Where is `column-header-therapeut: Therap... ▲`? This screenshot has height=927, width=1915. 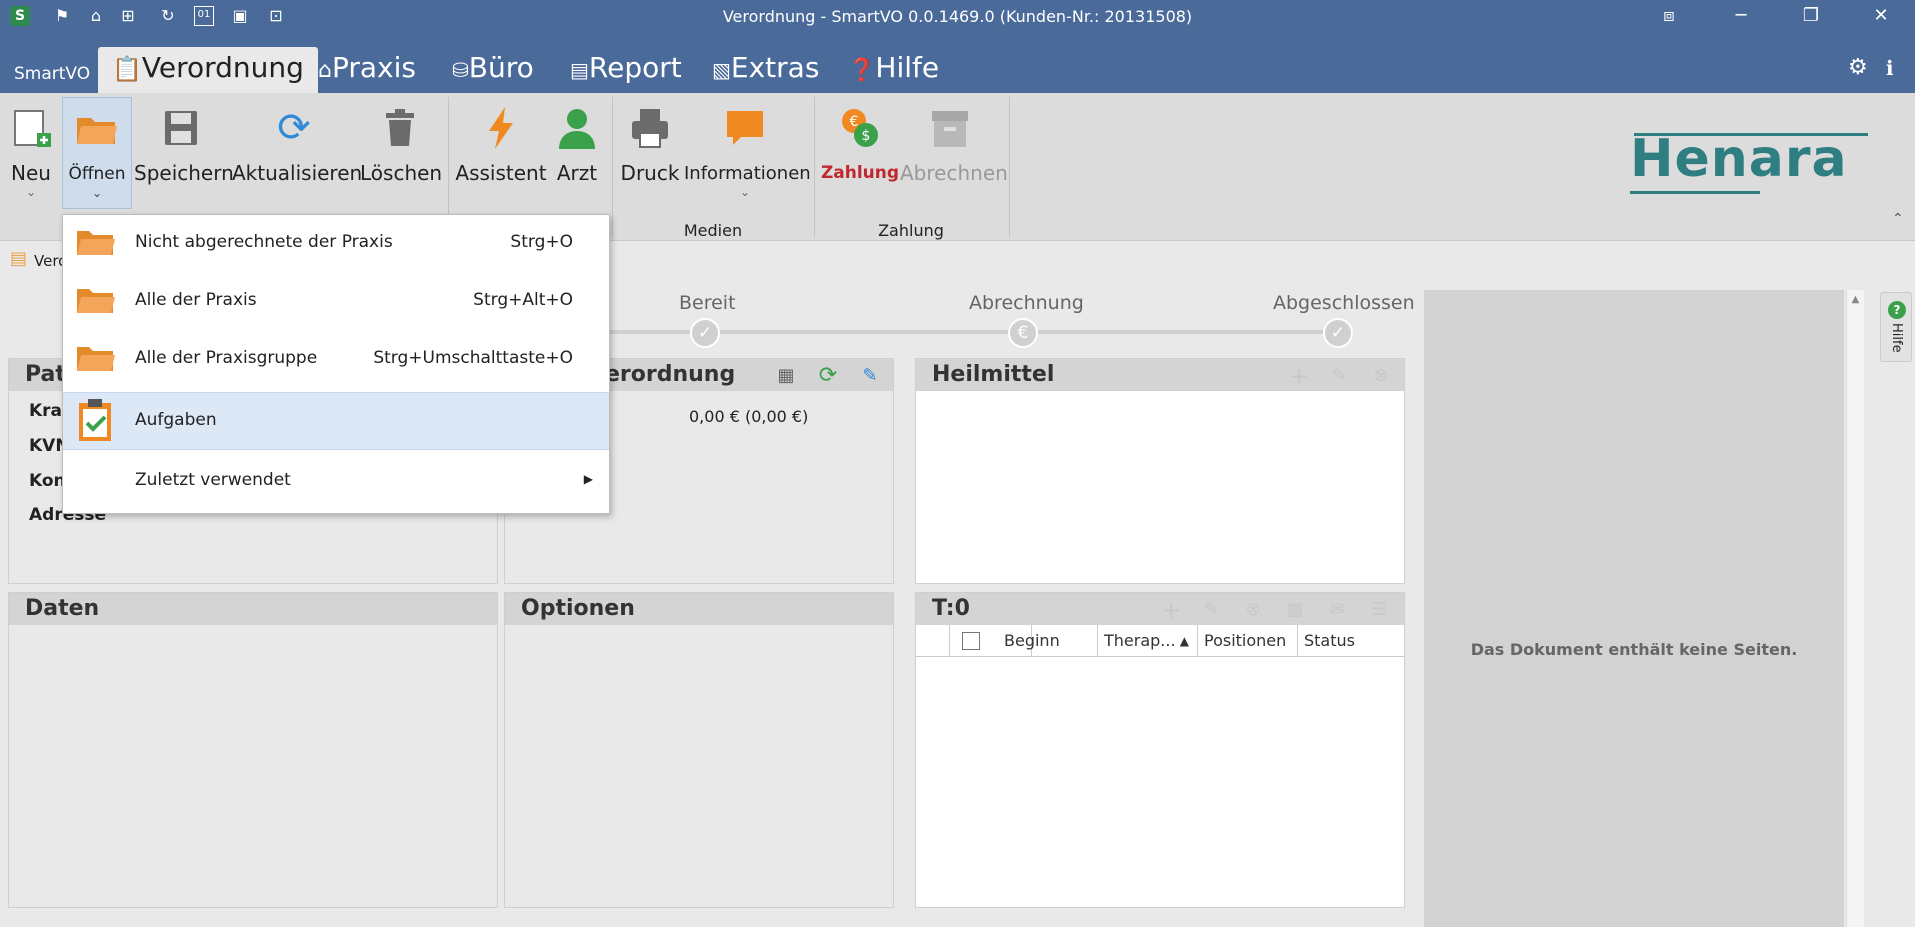
column-header-therapeut: Therap... ▲ is located at coordinates (1148, 641).